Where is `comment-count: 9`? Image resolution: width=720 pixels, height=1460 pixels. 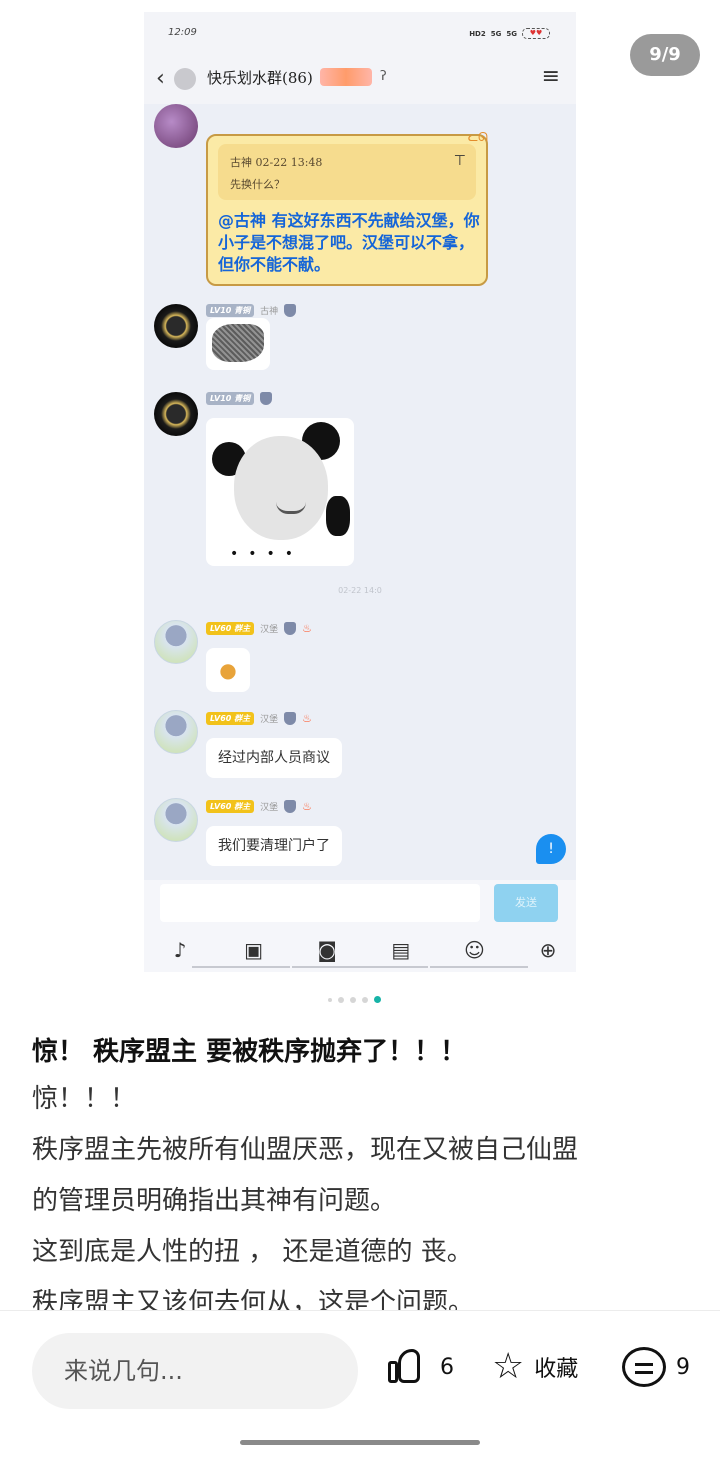 comment-count: 9 is located at coordinates (683, 1367).